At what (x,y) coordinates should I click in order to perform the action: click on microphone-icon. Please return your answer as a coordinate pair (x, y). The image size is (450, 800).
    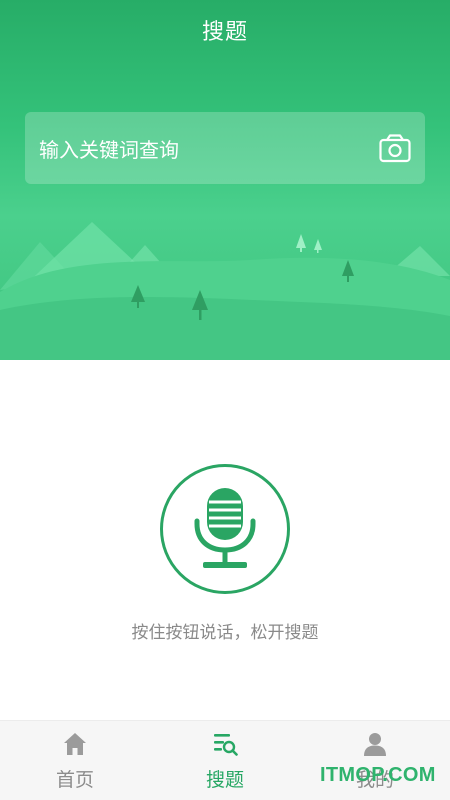
    Looking at the image, I should click on (225, 528).